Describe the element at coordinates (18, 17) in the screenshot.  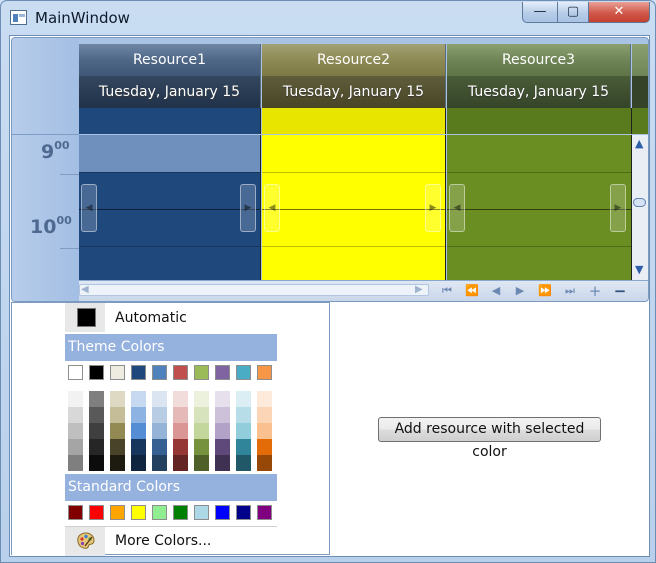
I see `app-window-icon` at that location.